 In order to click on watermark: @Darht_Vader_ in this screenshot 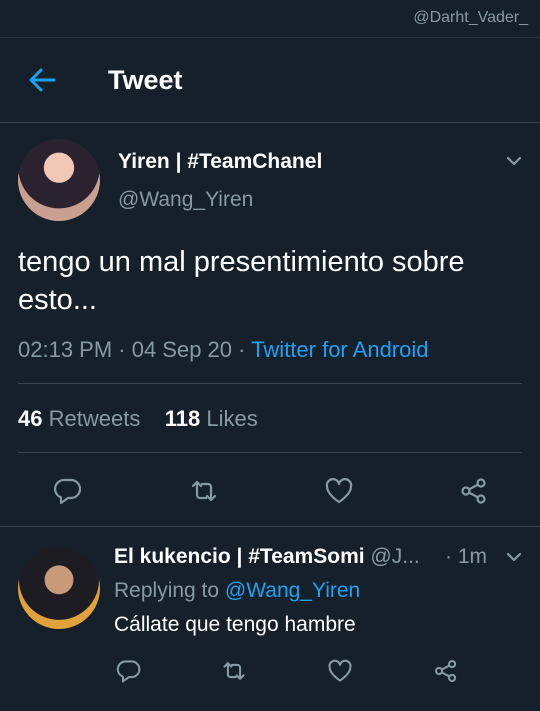, I will do `click(470, 17)`.